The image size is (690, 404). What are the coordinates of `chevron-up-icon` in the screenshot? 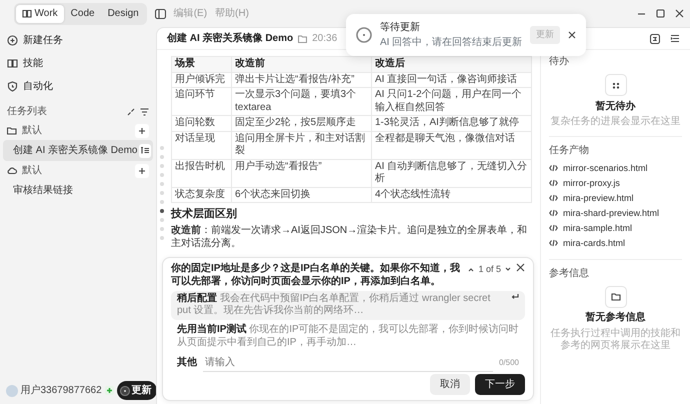 It's located at (471, 269).